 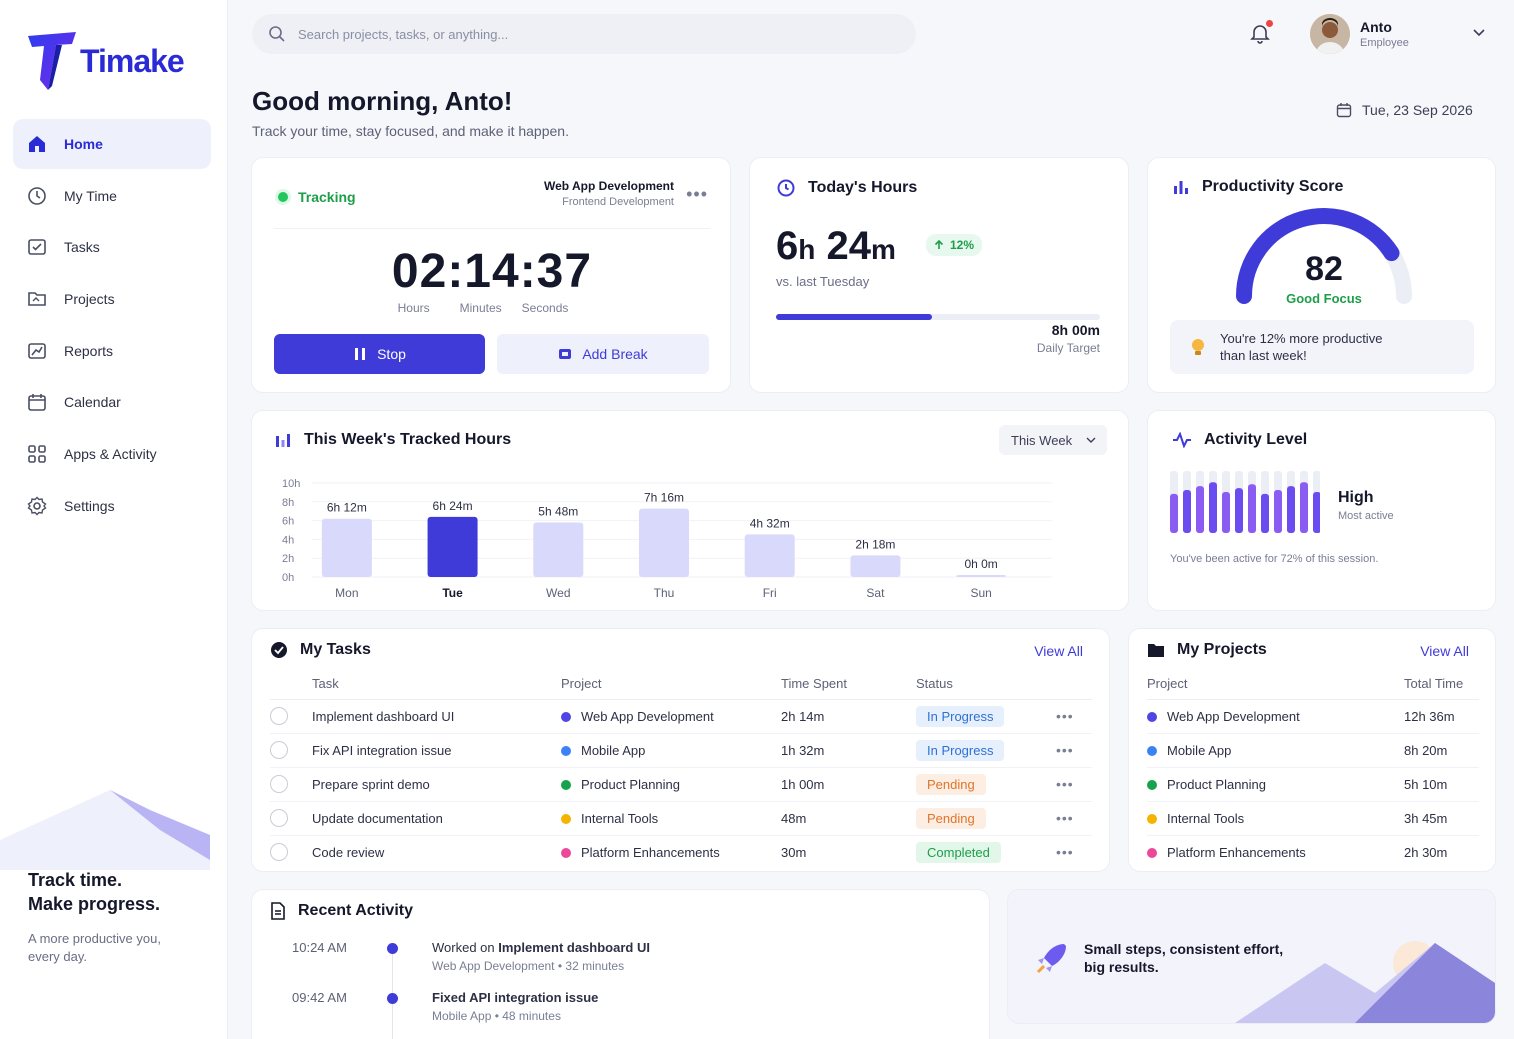 What do you see at coordinates (452, 546) in the screenshot?
I see `bar-tue` at bounding box center [452, 546].